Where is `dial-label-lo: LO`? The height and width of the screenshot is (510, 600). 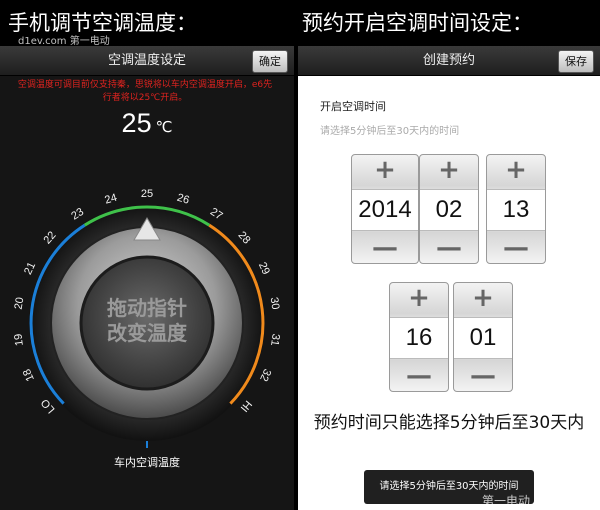
dial-label-lo: LO is located at coordinates (48, 405).